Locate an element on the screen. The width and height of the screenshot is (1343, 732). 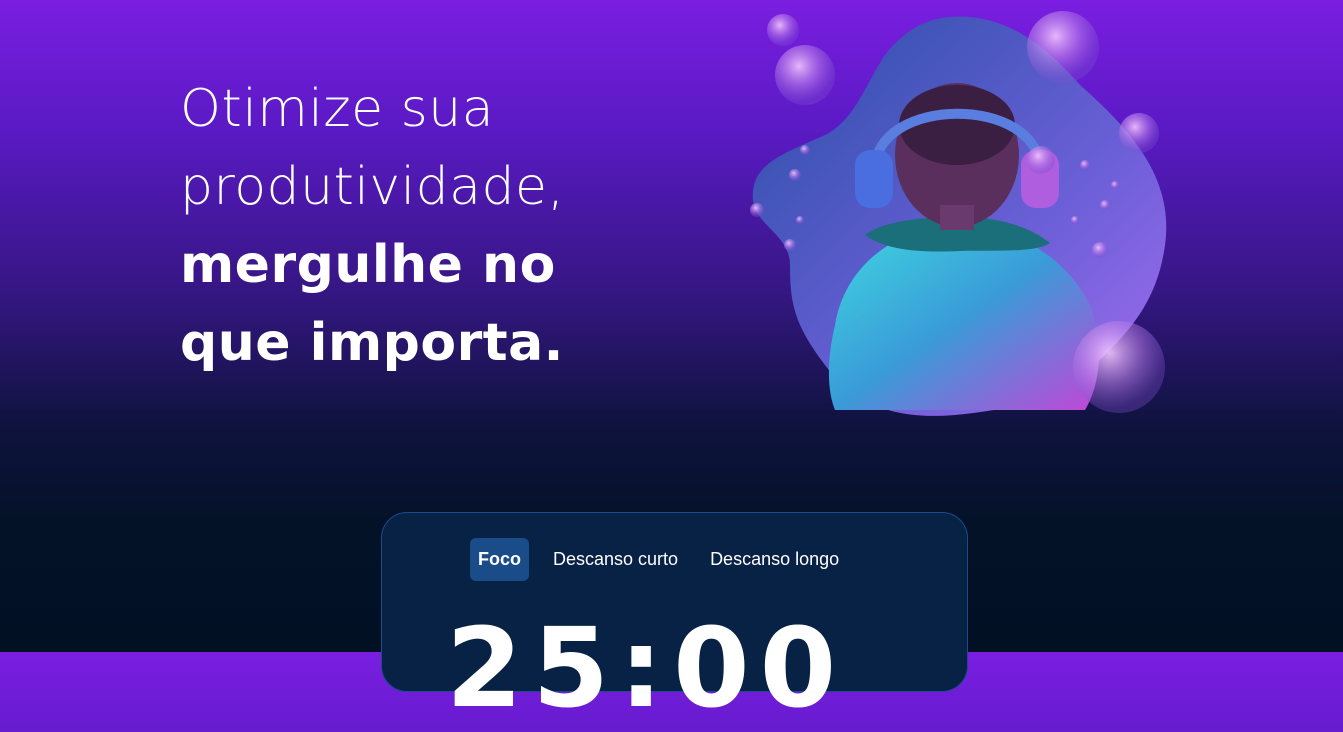
timer-tabs: Foco Descanso curto Descanso longo is located at coordinates (666, 559).